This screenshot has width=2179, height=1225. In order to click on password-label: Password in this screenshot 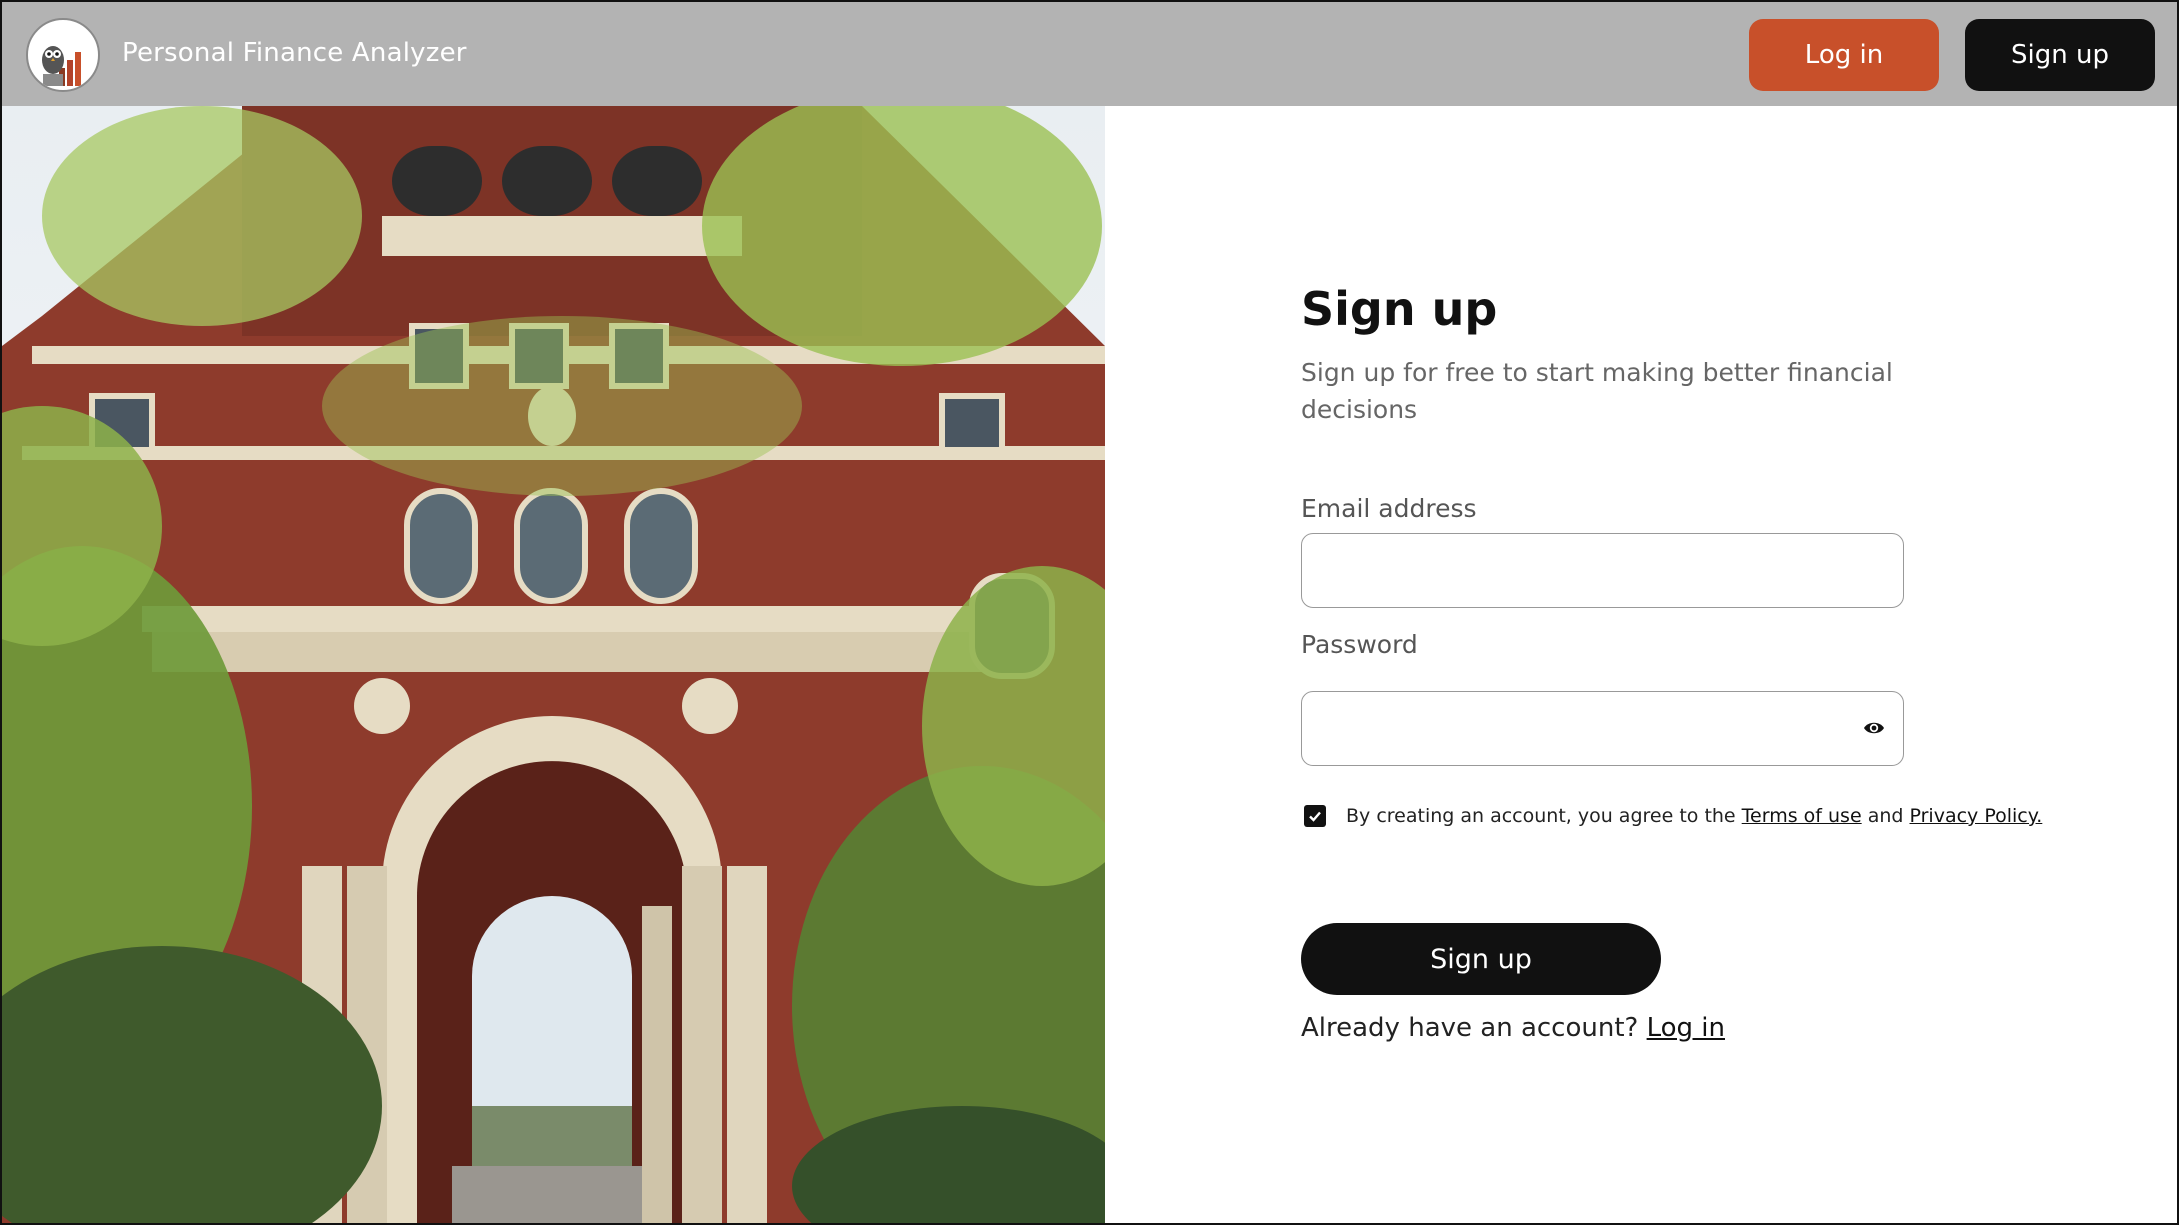, I will do `click(1359, 644)`.